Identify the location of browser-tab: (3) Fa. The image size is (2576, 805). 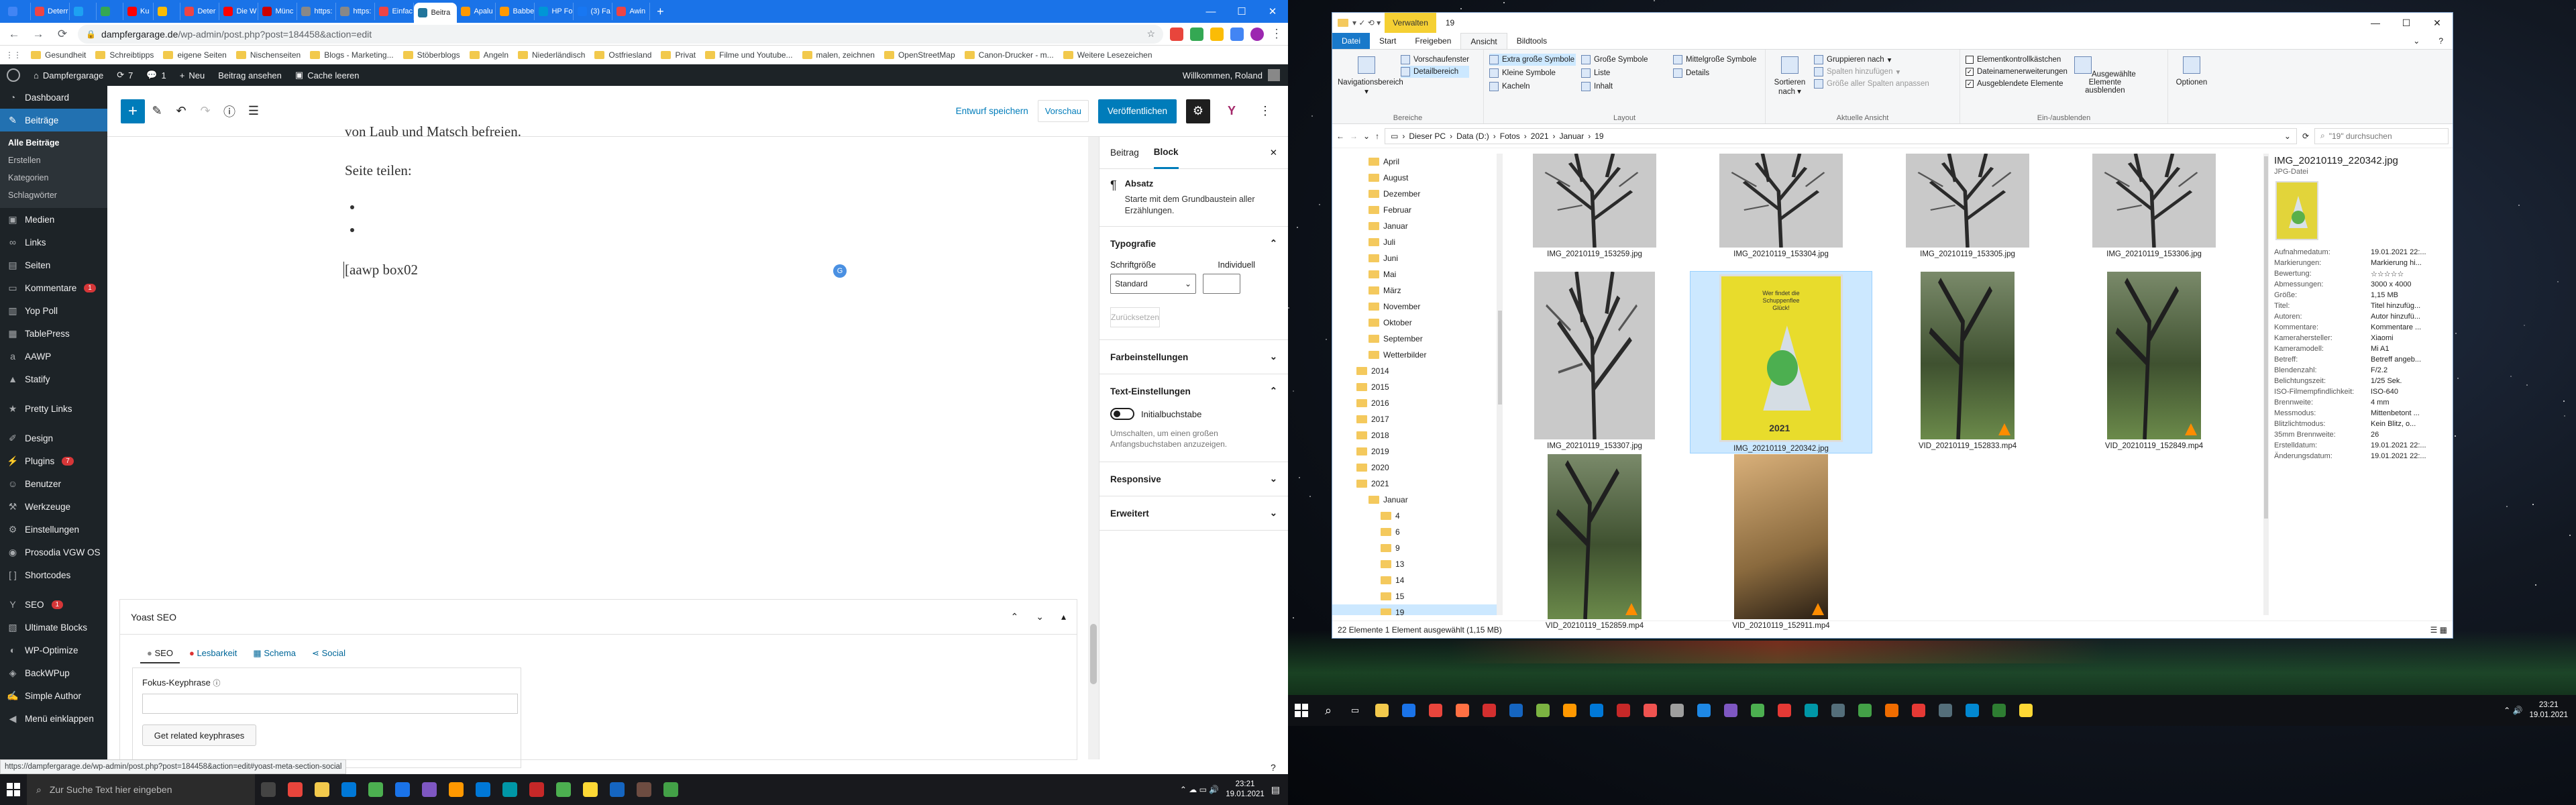
(593, 11).